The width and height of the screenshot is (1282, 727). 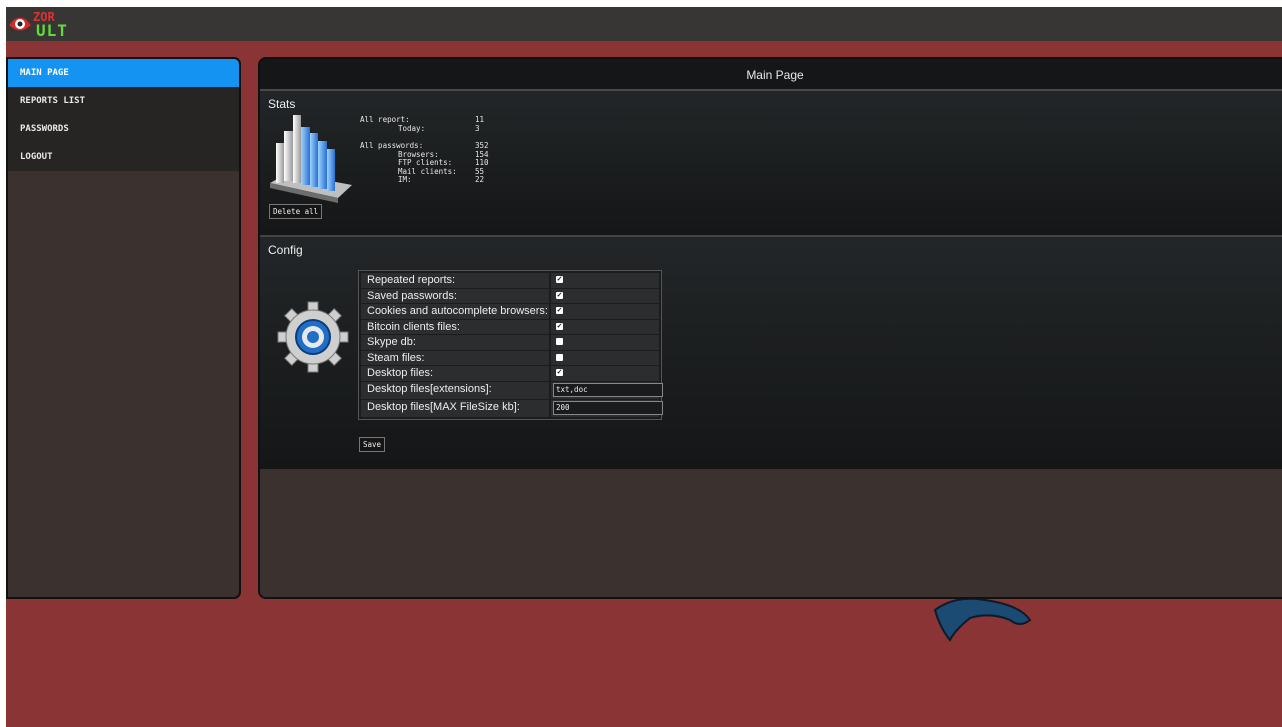 What do you see at coordinates (510, 295) in the screenshot?
I see `config-row-saved-passwords: Saved passwords: ✓` at bounding box center [510, 295].